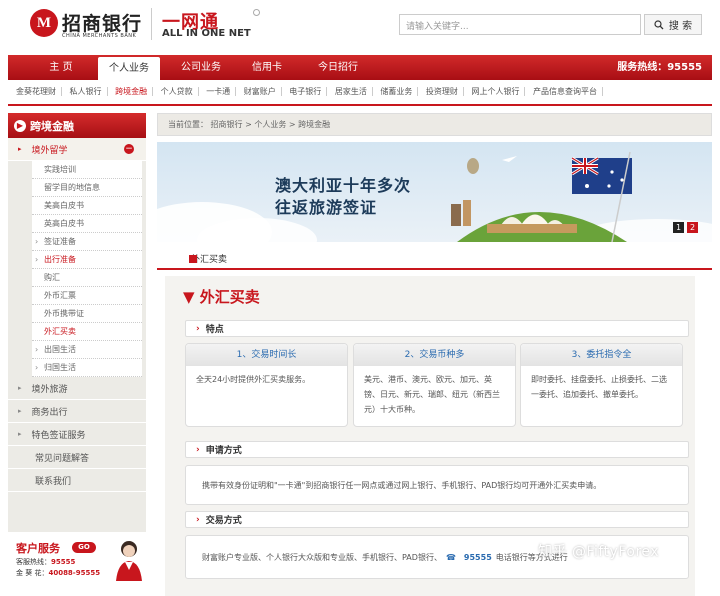 The width and height of the screenshot is (720, 596). Describe the element at coordinates (32, 573) in the screenshot. I see `cs-sunflower-label: 金 葵 花：` at that location.